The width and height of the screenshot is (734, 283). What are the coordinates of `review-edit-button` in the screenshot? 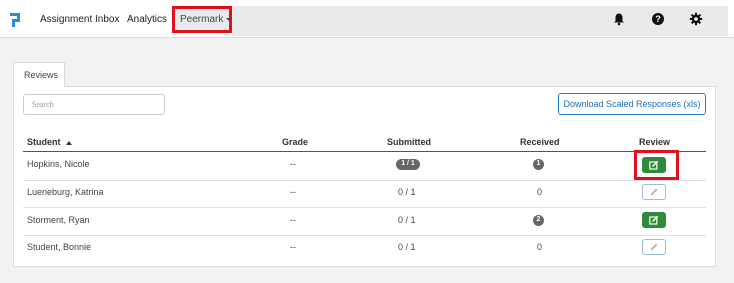 It's located at (654, 220).